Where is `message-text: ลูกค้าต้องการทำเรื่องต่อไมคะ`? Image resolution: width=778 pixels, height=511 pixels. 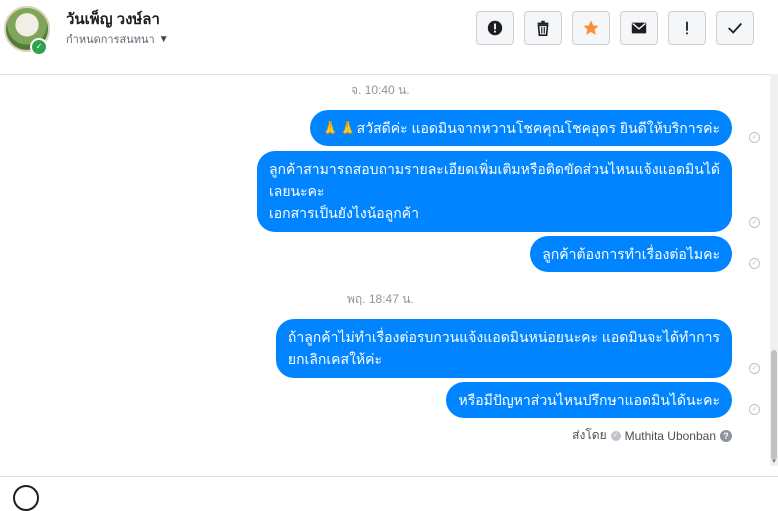 message-text: ลูกค้าต้องการทำเรื่องต่อไมคะ is located at coordinates (631, 254).